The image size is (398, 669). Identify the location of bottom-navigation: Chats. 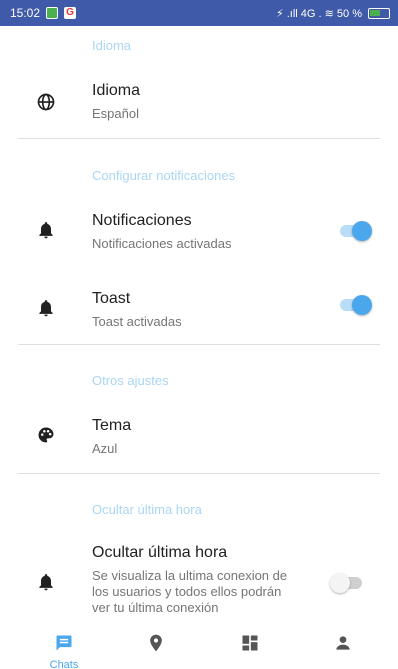
(199, 649).